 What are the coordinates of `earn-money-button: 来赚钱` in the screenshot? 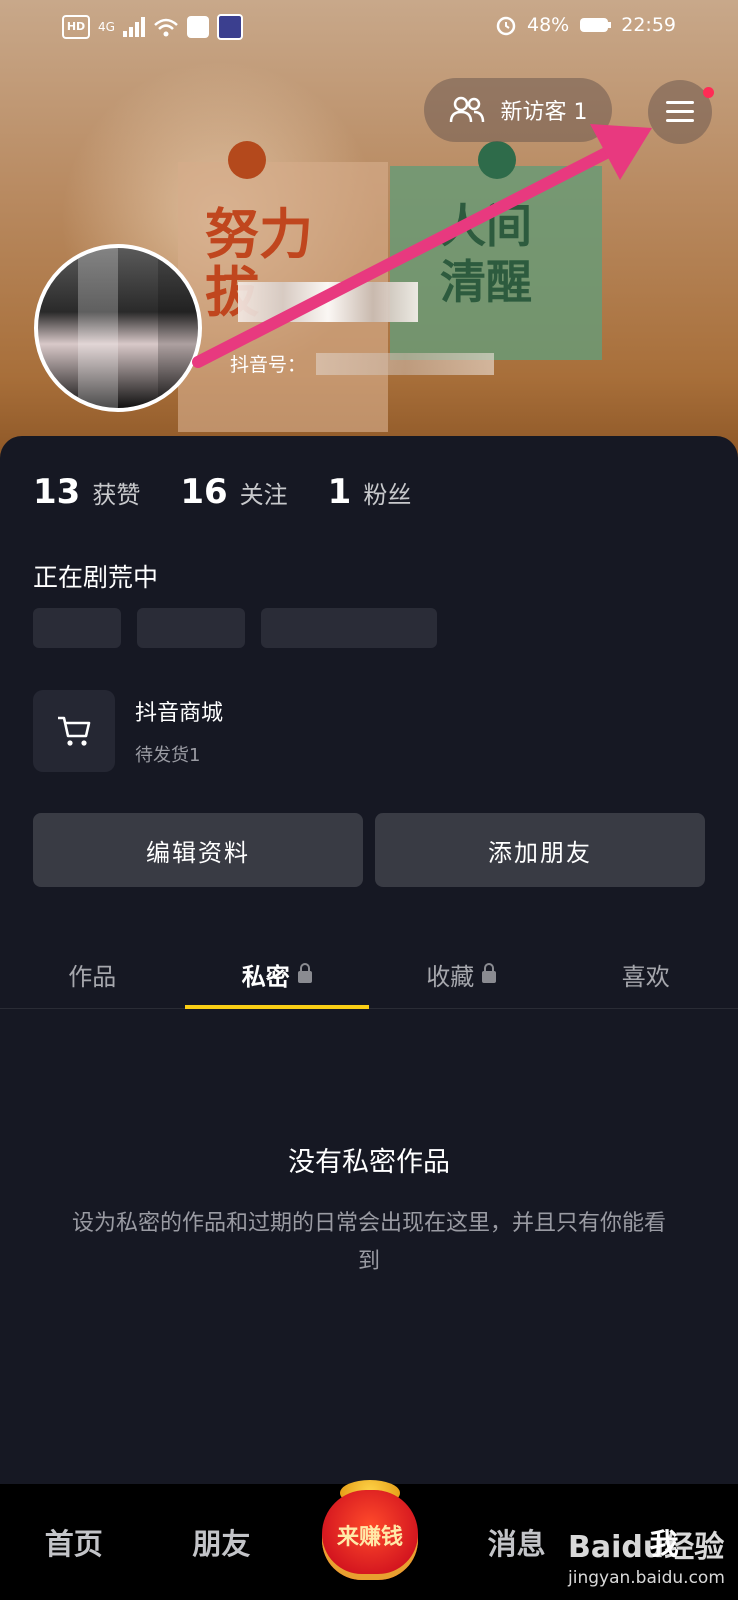 It's located at (370, 1535).